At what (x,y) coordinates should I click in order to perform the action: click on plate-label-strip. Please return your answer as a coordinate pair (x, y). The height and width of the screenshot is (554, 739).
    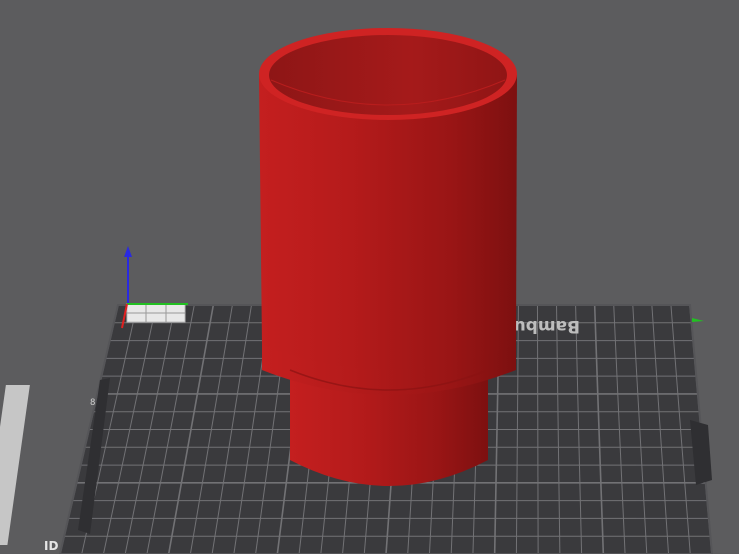
    Looking at the image, I should click on (15, 465).